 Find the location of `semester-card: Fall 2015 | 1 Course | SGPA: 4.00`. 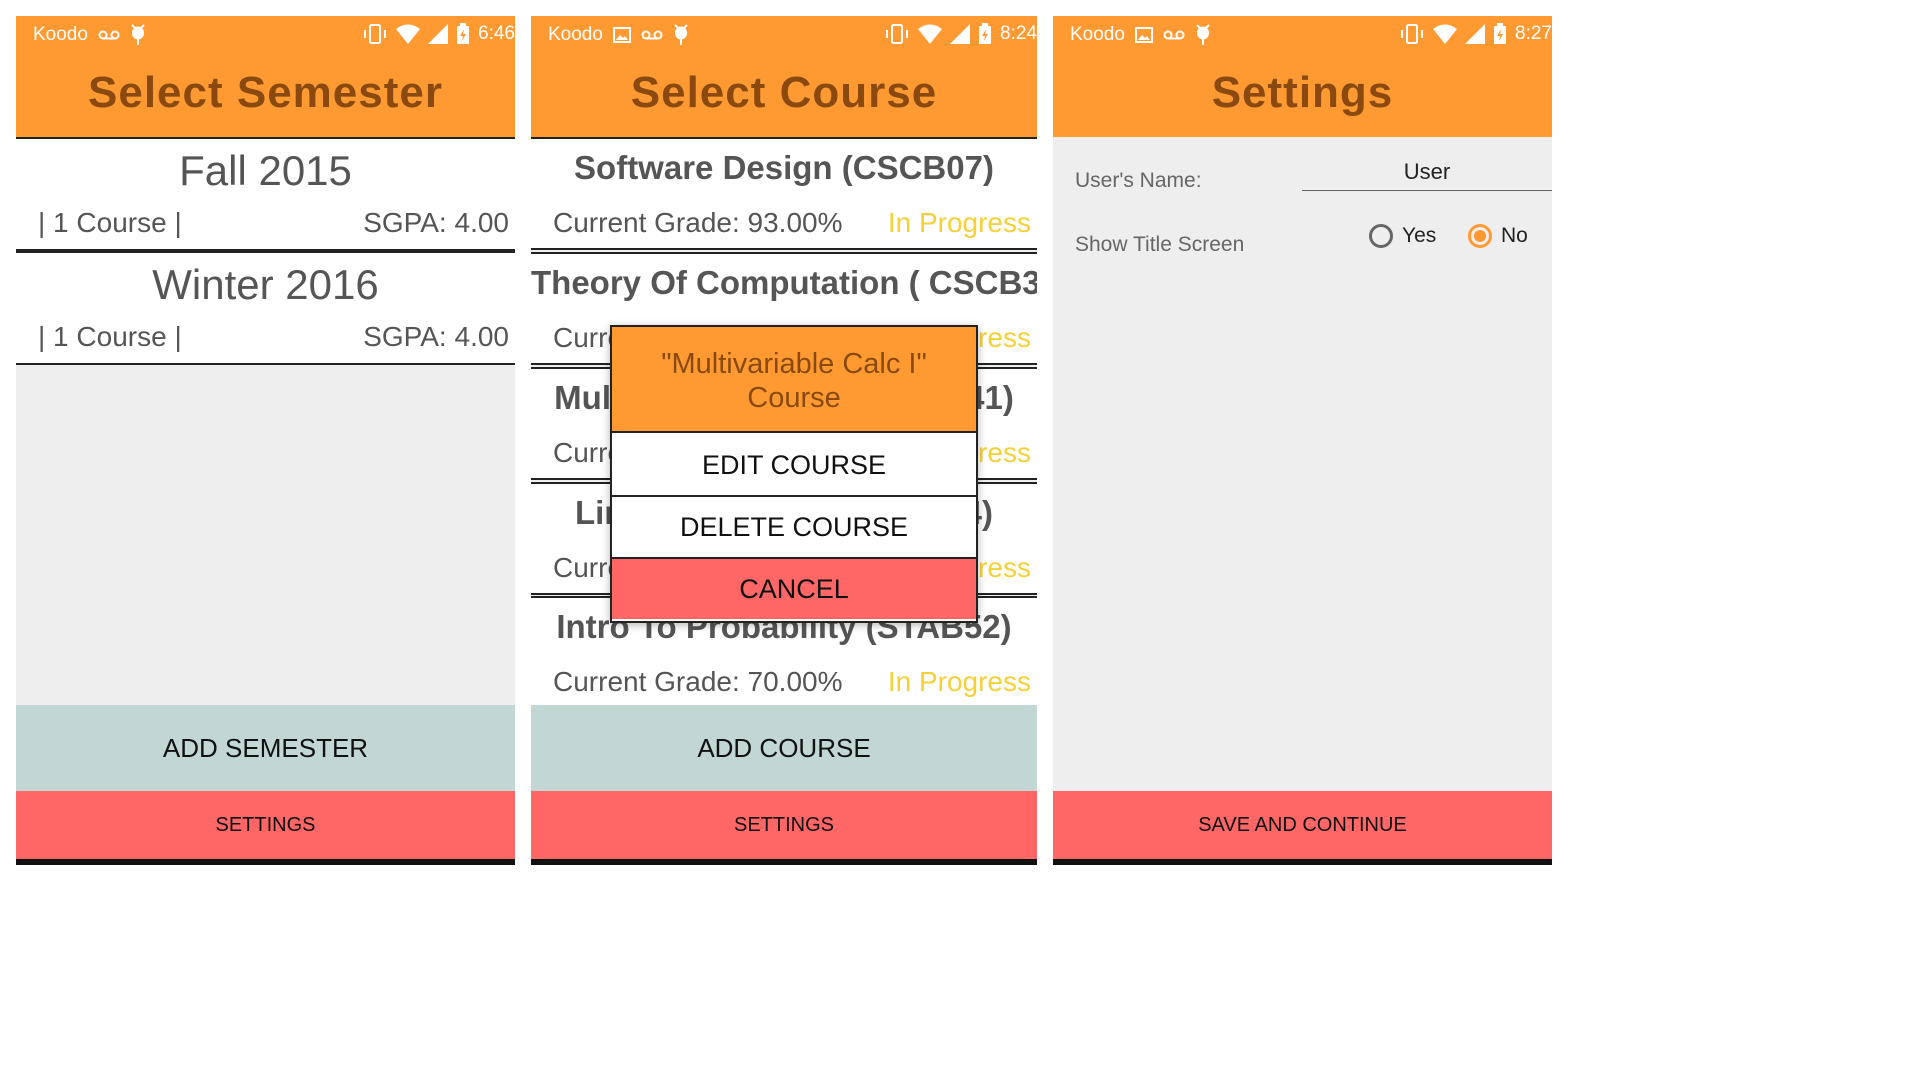

semester-card: Fall 2015 | 1 Course | SGPA: 4.00 is located at coordinates (265, 194).